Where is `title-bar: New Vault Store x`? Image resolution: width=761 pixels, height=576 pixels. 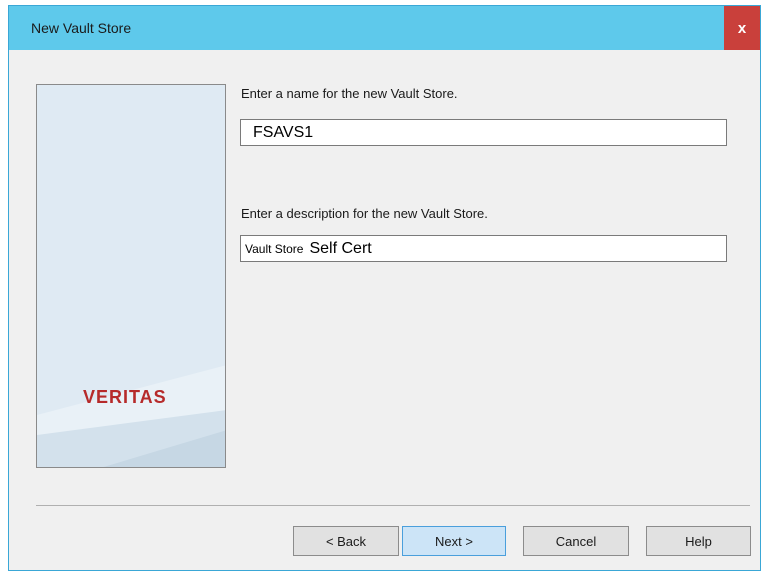 title-bar: New Vault Store x is located at coordinates (384, 28).